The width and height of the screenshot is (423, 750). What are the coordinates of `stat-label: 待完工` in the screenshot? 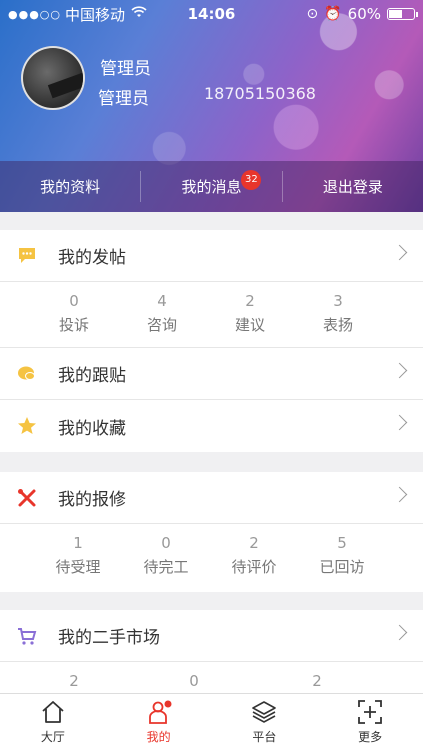 It's located at (166, 567).